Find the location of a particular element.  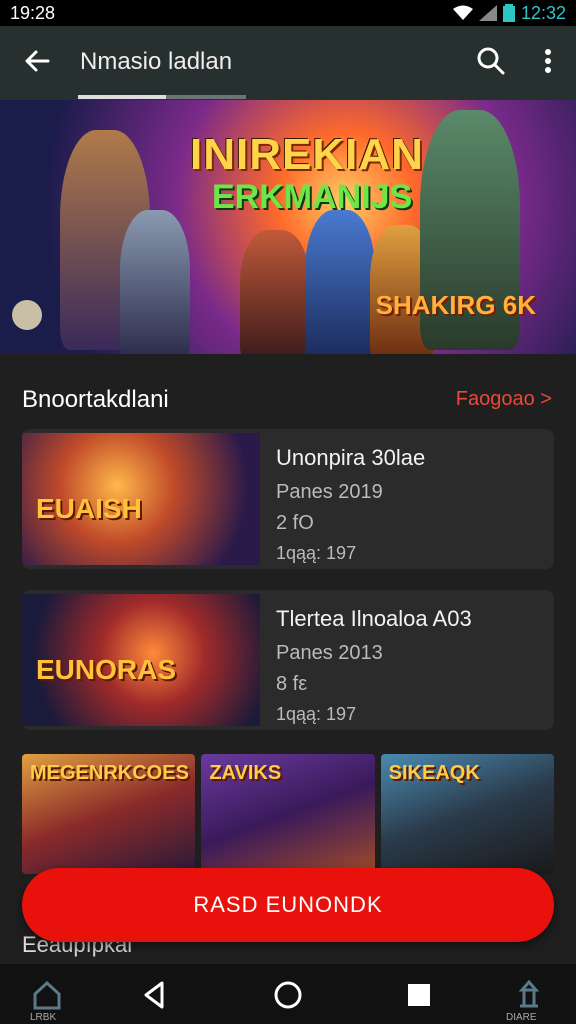

hero-title: INIREKIAN is located at coordinates (307, 154).